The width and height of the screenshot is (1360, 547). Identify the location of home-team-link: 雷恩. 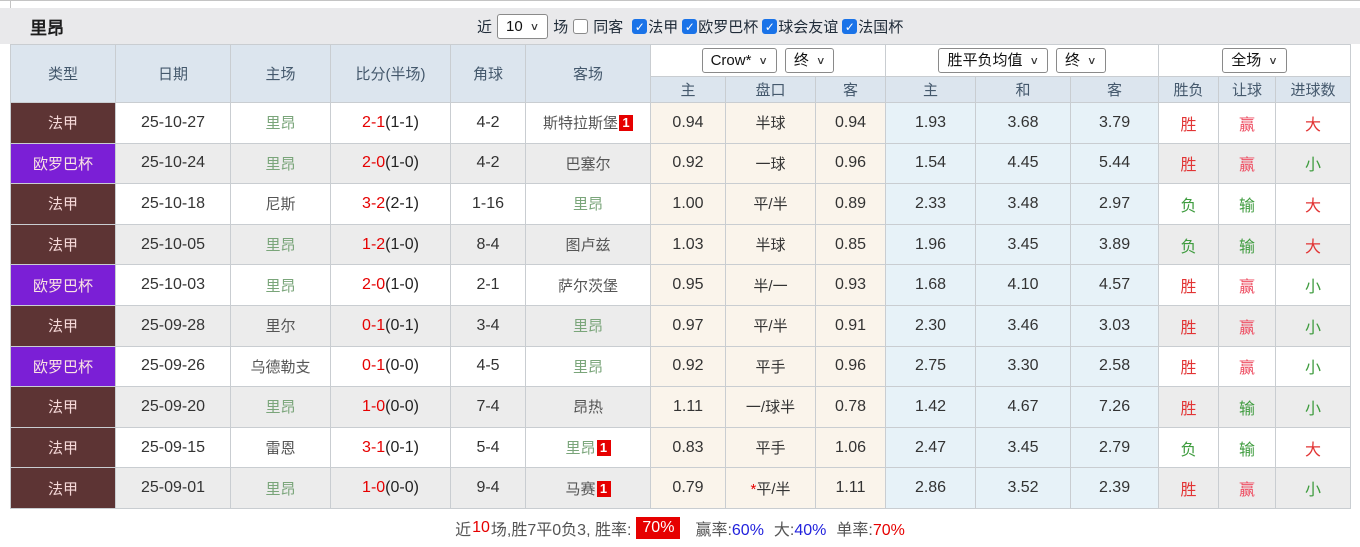
(280, 448).